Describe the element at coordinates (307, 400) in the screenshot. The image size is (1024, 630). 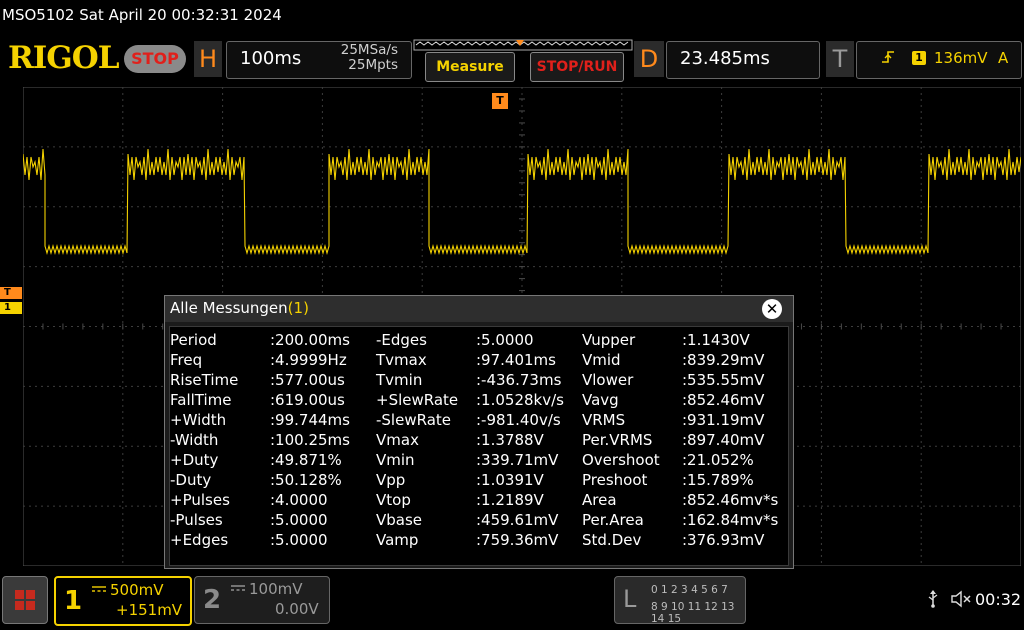
I see `measurement-value: :619.00us` at that location.